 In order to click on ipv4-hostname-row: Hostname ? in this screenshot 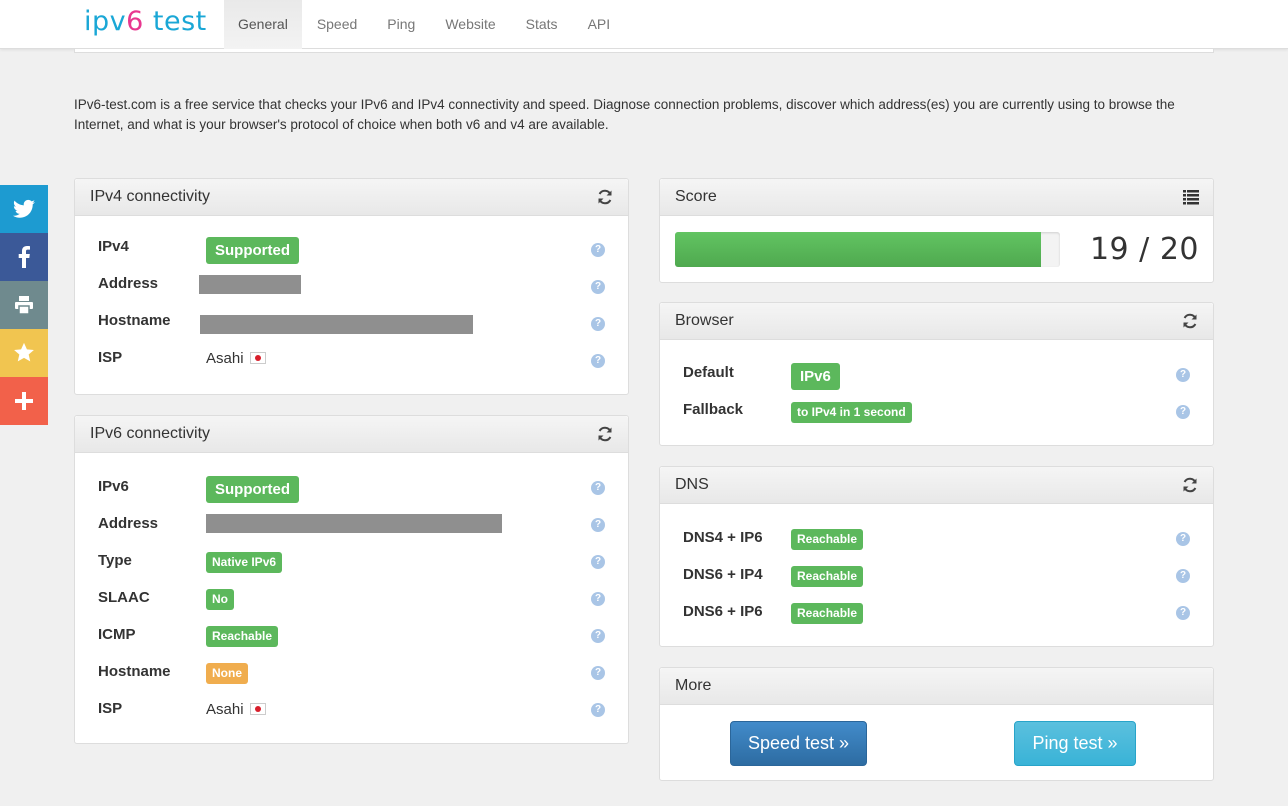, I will do `click(351, 322)`.